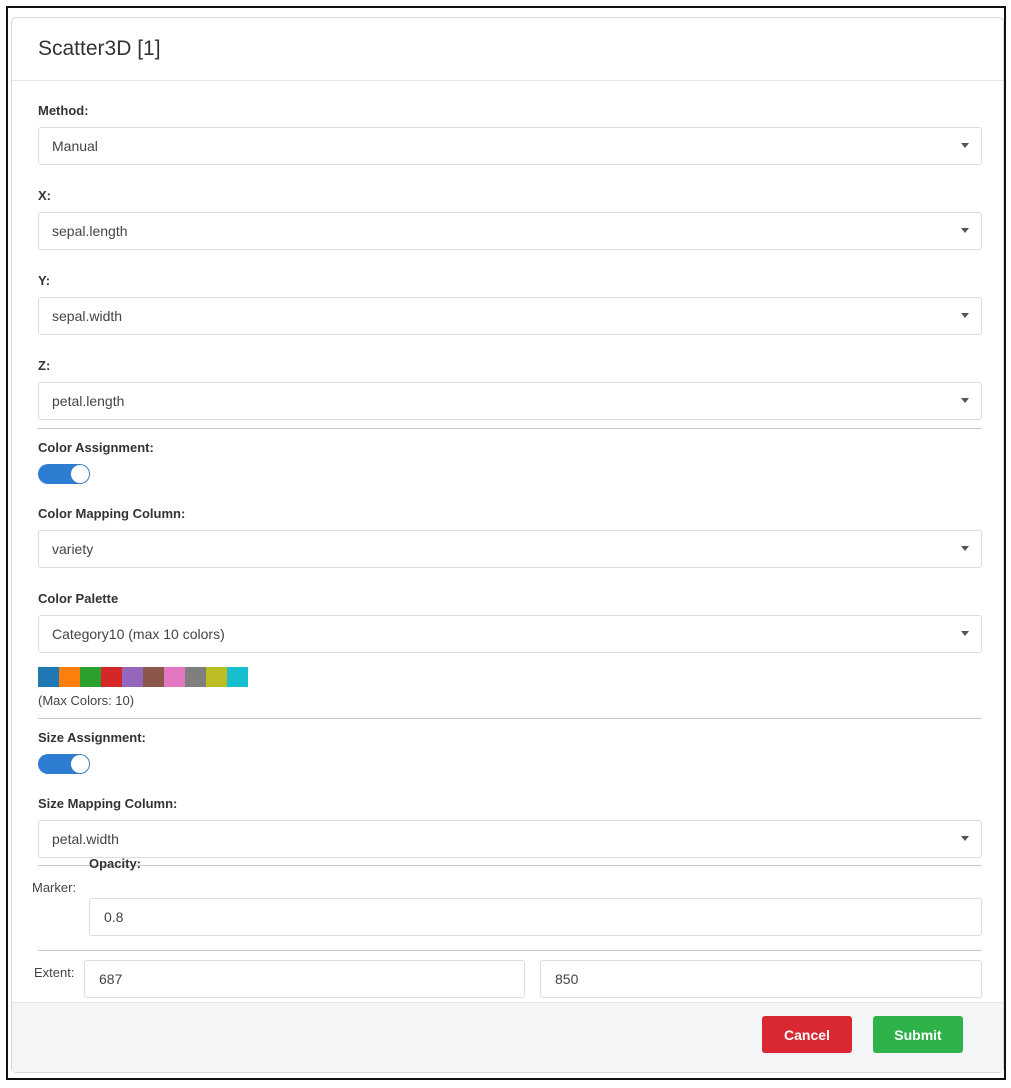 The height and width of the screenshot is (1088, 1011). What do you see at coordinates (64, 474) in the screenshot?
I see `color-assignment-toggle` at bounding box center [64, 474].